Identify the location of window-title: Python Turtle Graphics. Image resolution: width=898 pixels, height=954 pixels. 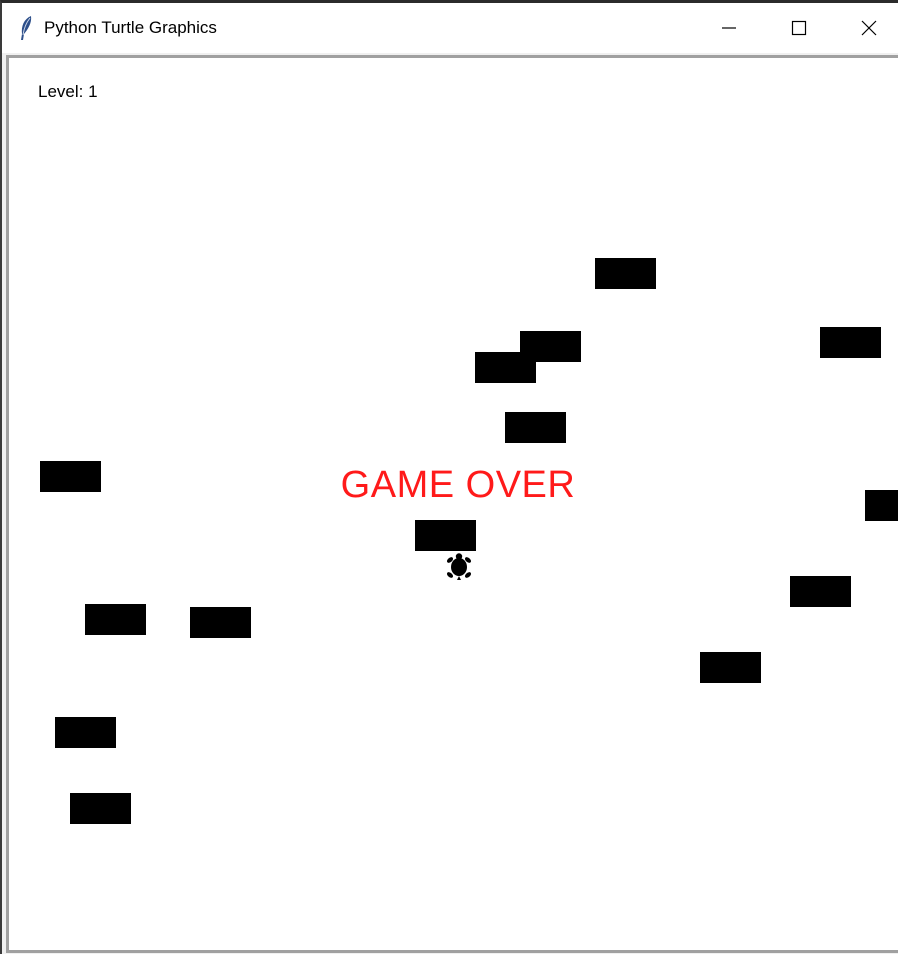
(130, 27).